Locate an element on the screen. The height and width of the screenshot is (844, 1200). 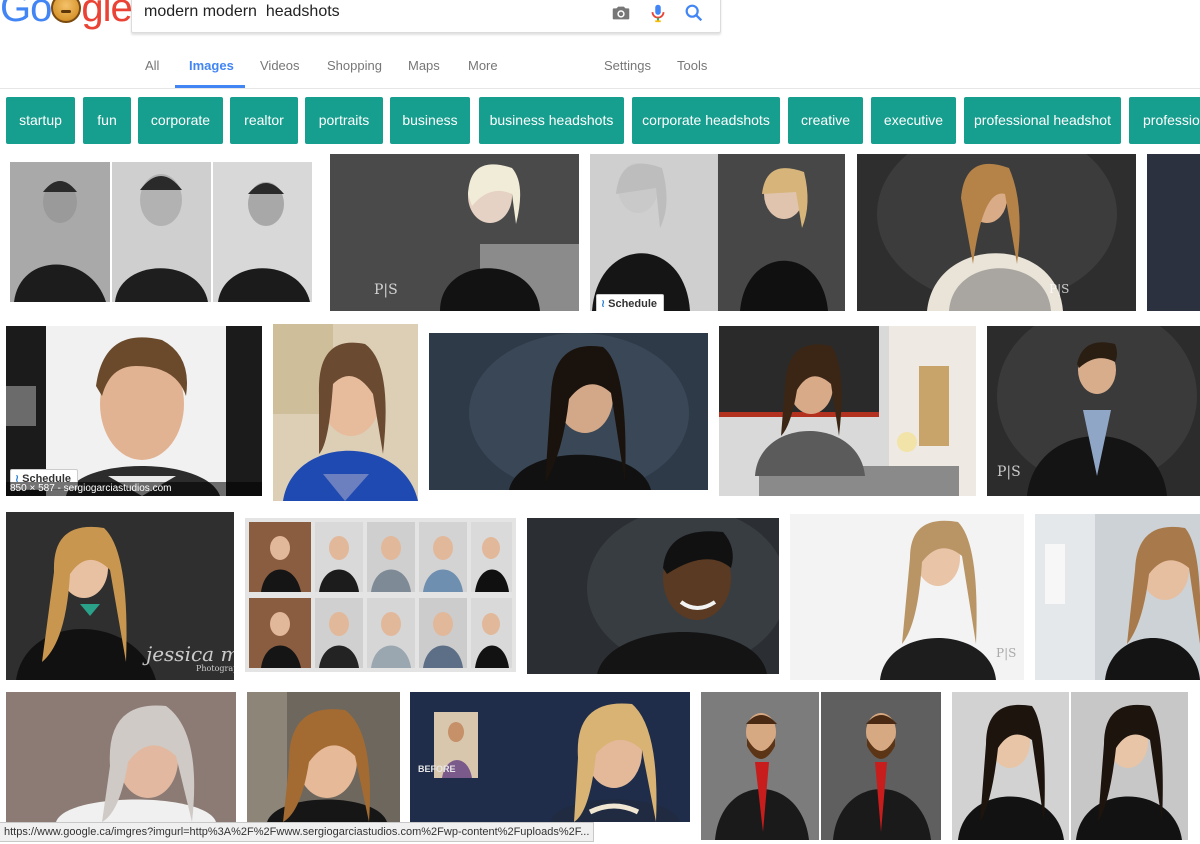
image-dimensions-caption: 850 × 587 - sergiogarciastudios.com is located at coordinates (134, 489).